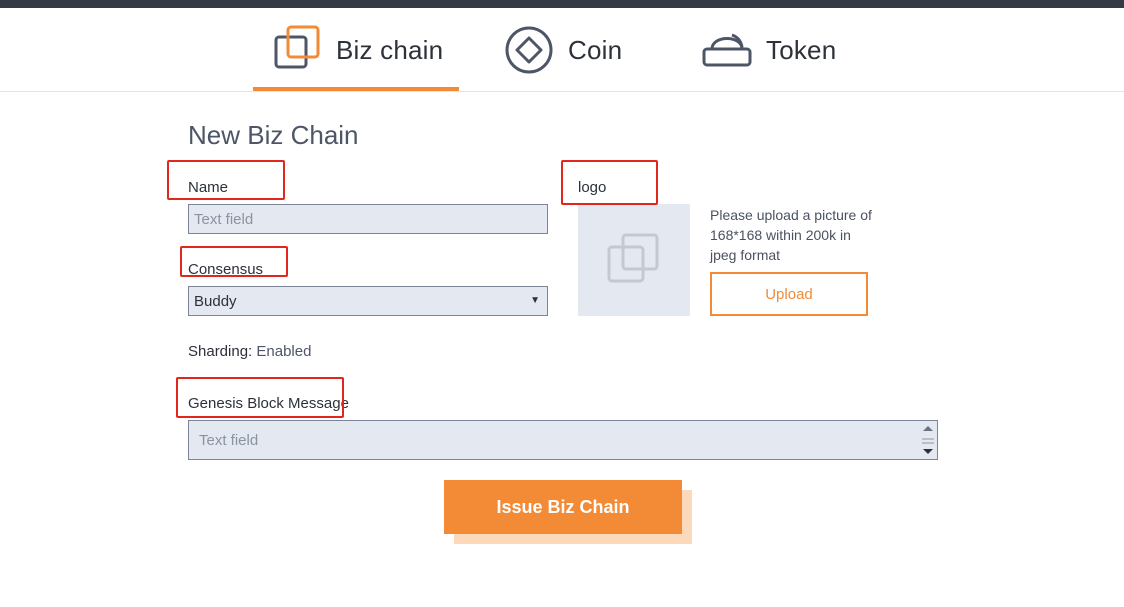 The height and width of the screenshot is (607, 1124). What do you see at coordinates (529, 50) in the screenshot?
I see `coin-icon` at bounding box center [529, 50].